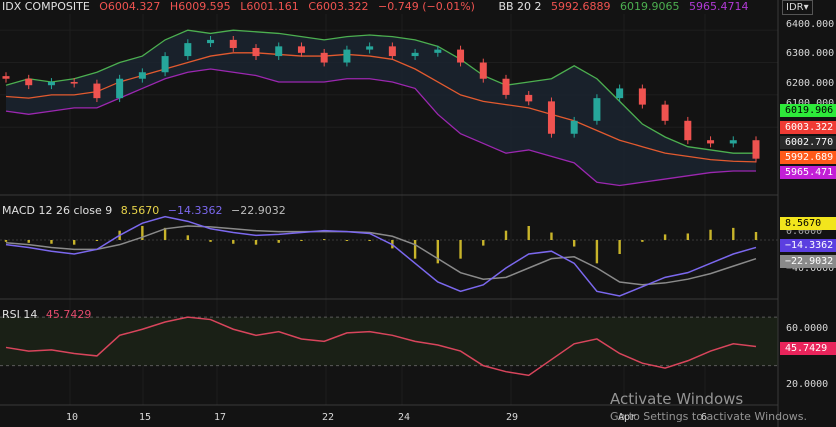 The image size is (836, 427). Describe the element at coordinates (404, 417) in the screenshot. I see `date-axis-label: 24` at that location.